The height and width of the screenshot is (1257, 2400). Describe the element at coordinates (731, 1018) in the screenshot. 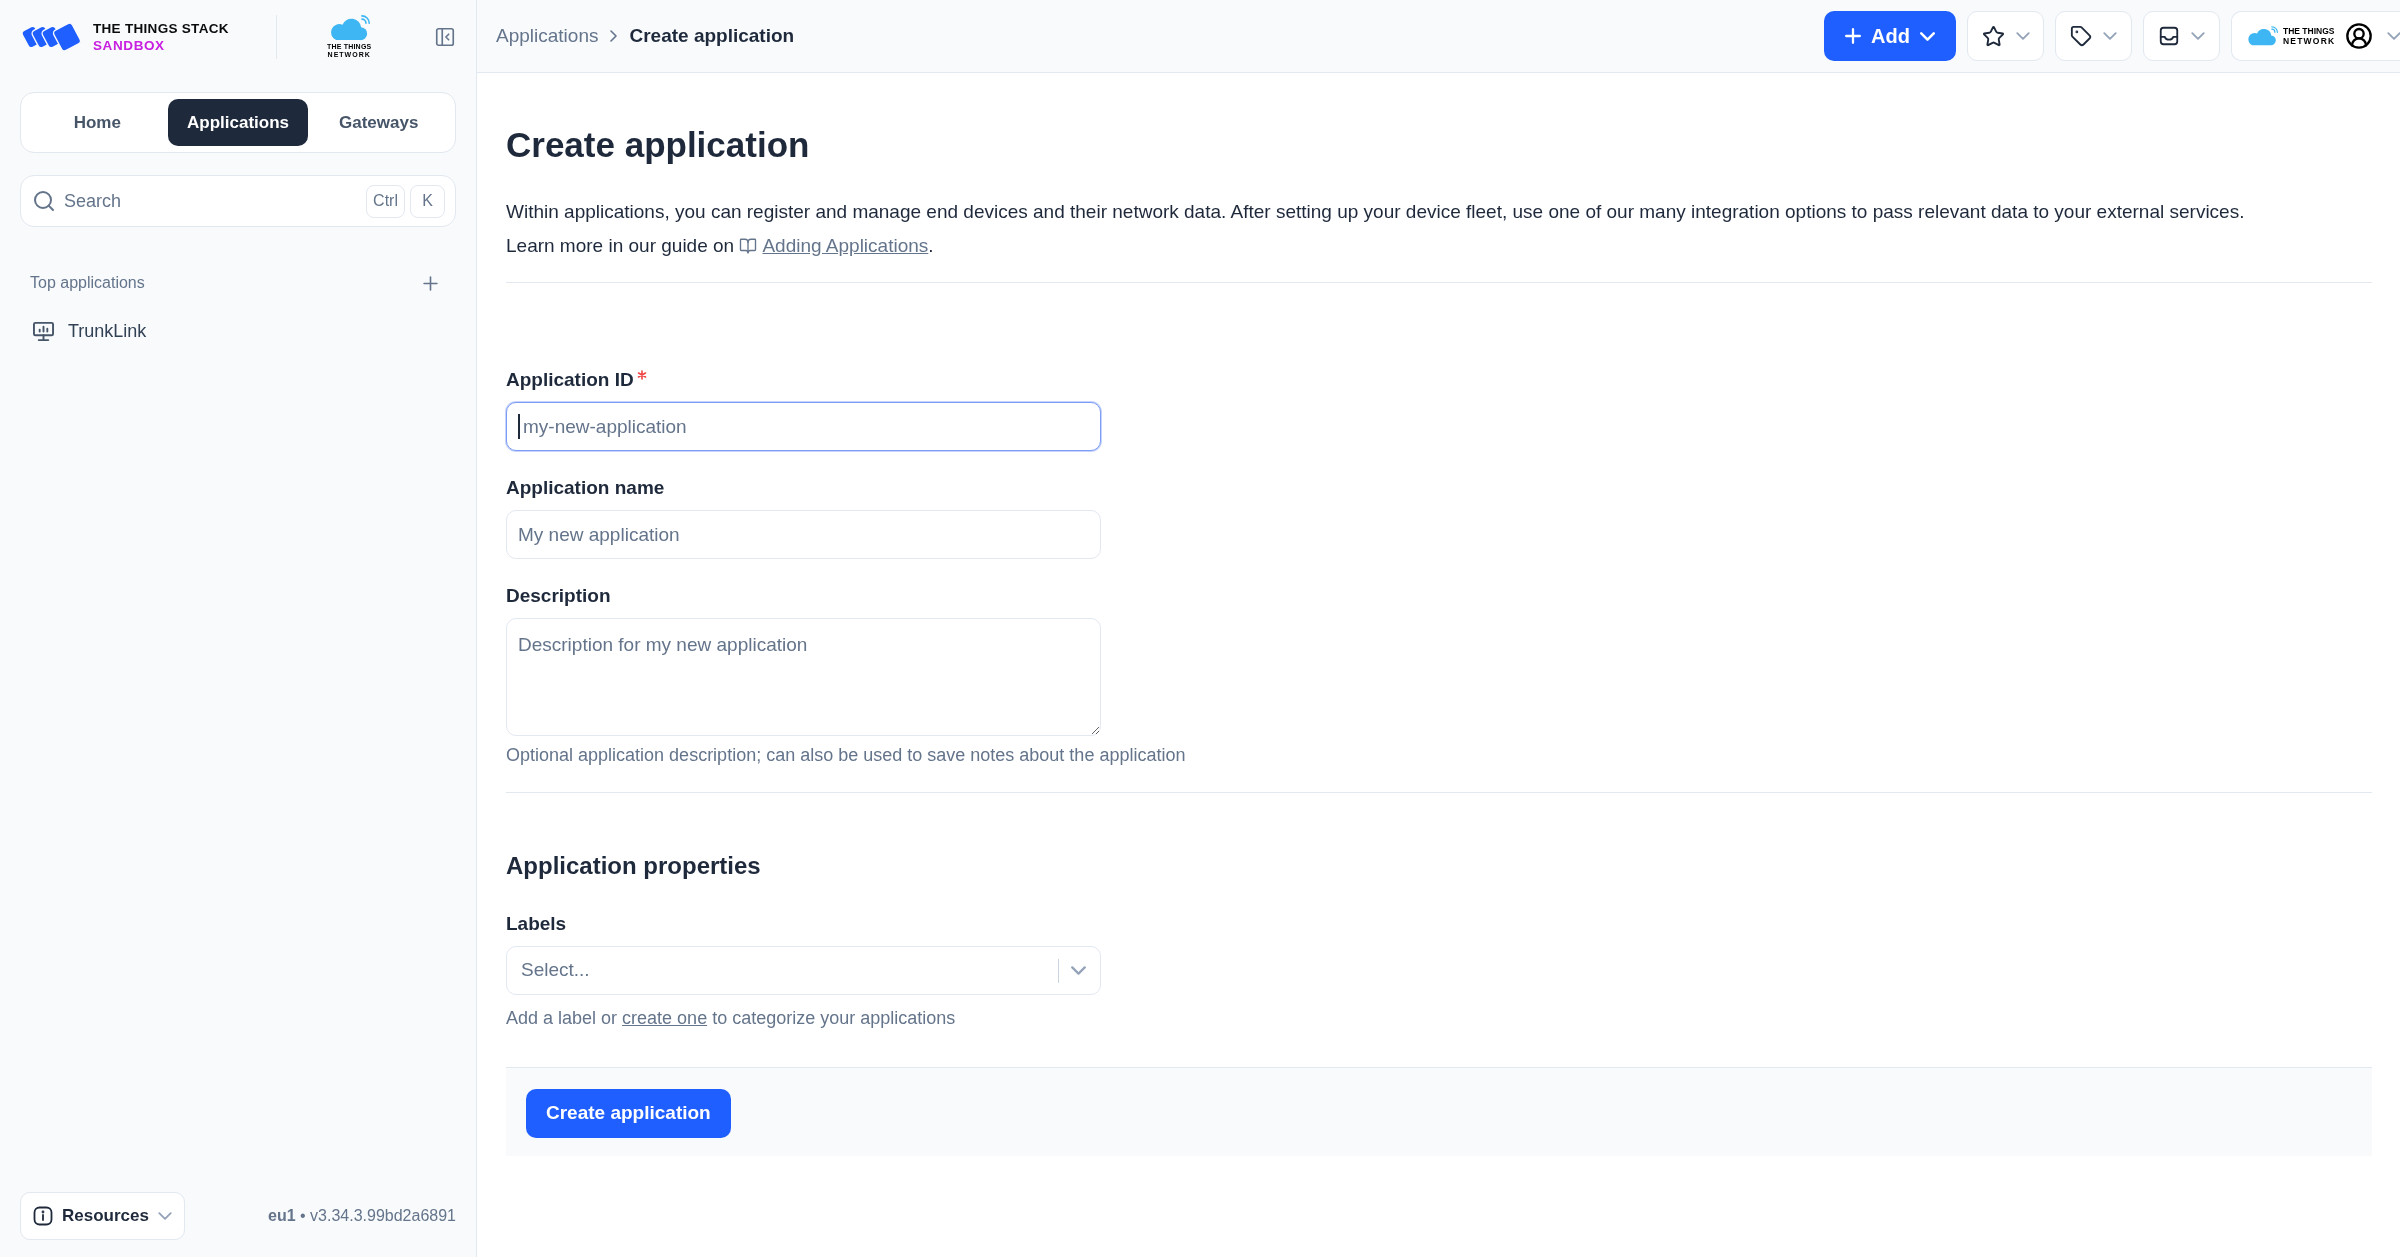

I see `help-text: Add a label or create one to categorize your applications` at that location.